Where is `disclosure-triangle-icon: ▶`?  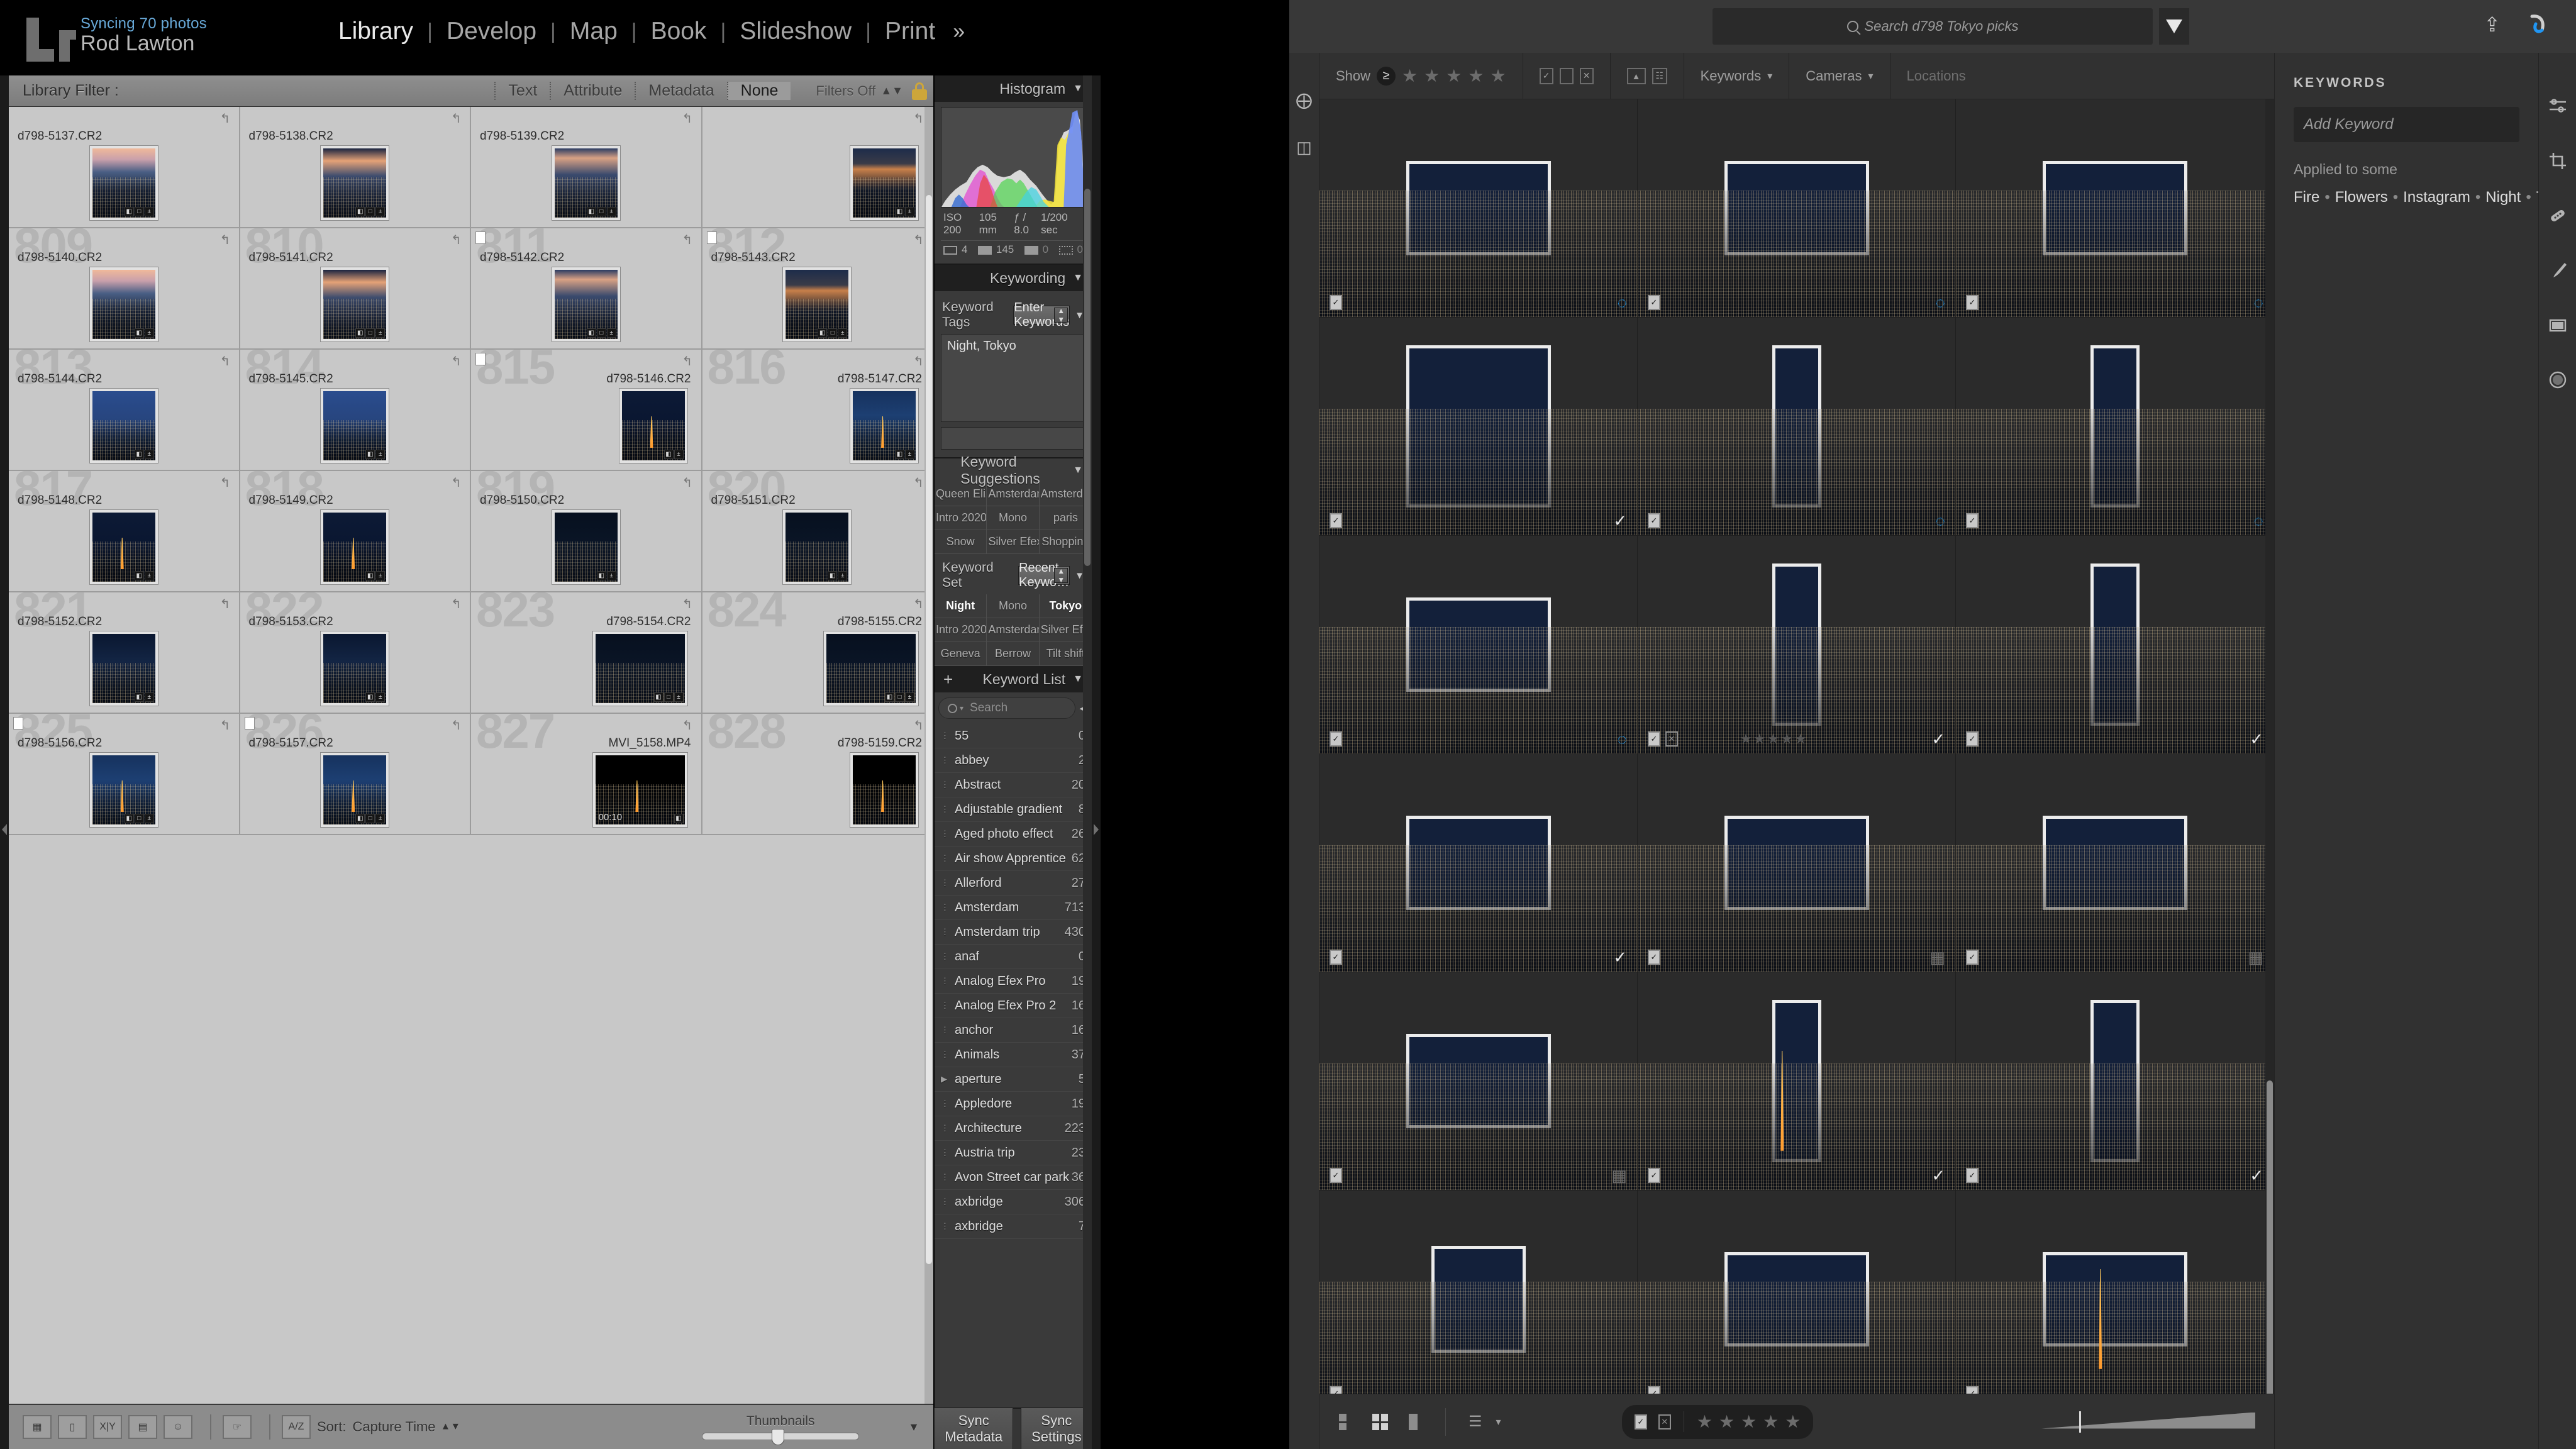
disclosure-triangle-icon: ▶ is located at coordinates (948, 1079).